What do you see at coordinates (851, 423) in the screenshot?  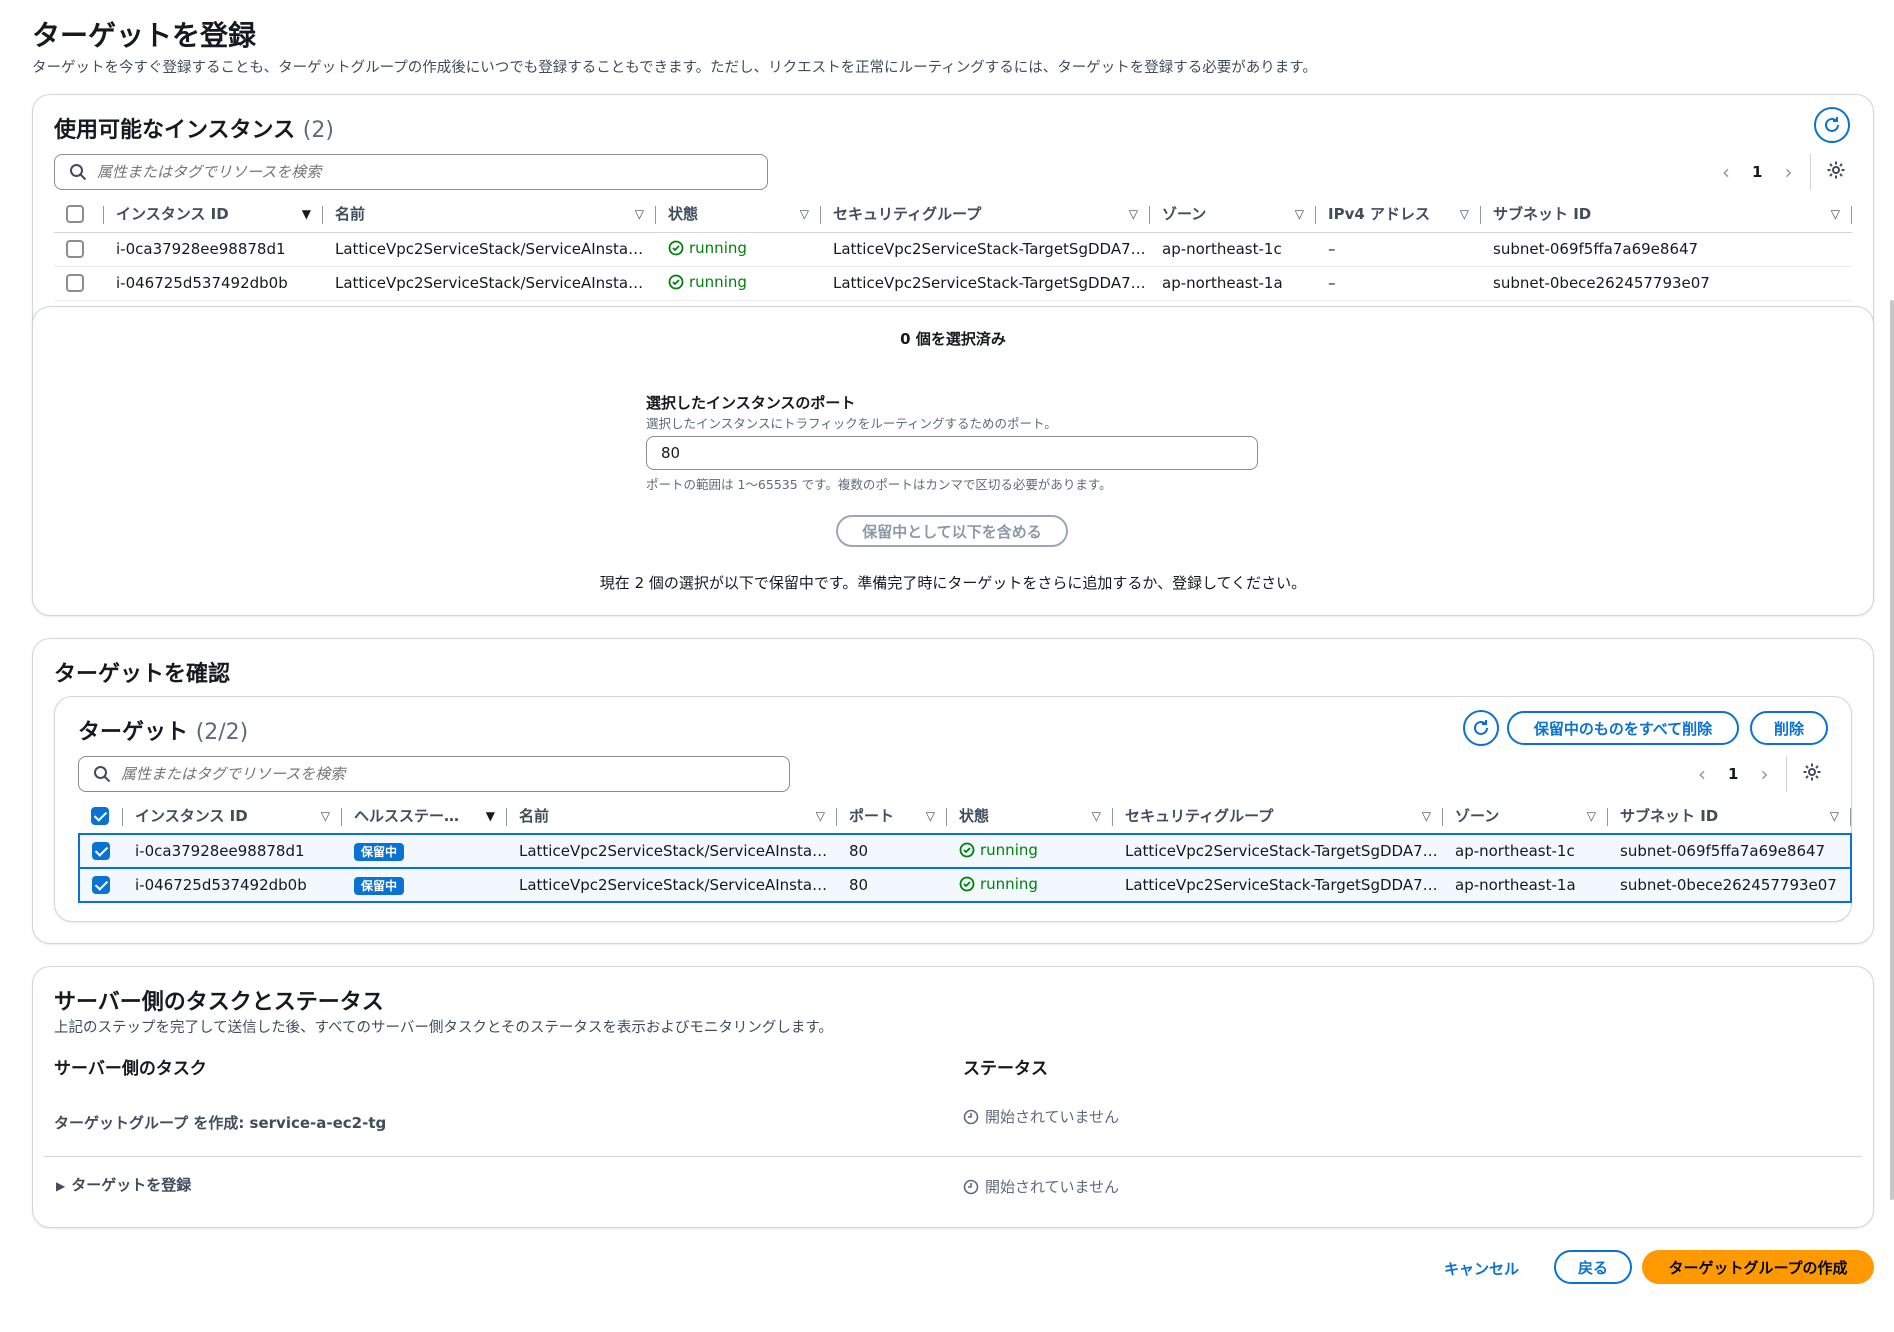 I see `port-description: 選択したインスタンスにトラフィックをルーティングするためのポート。` at bounding box center [851, 423].